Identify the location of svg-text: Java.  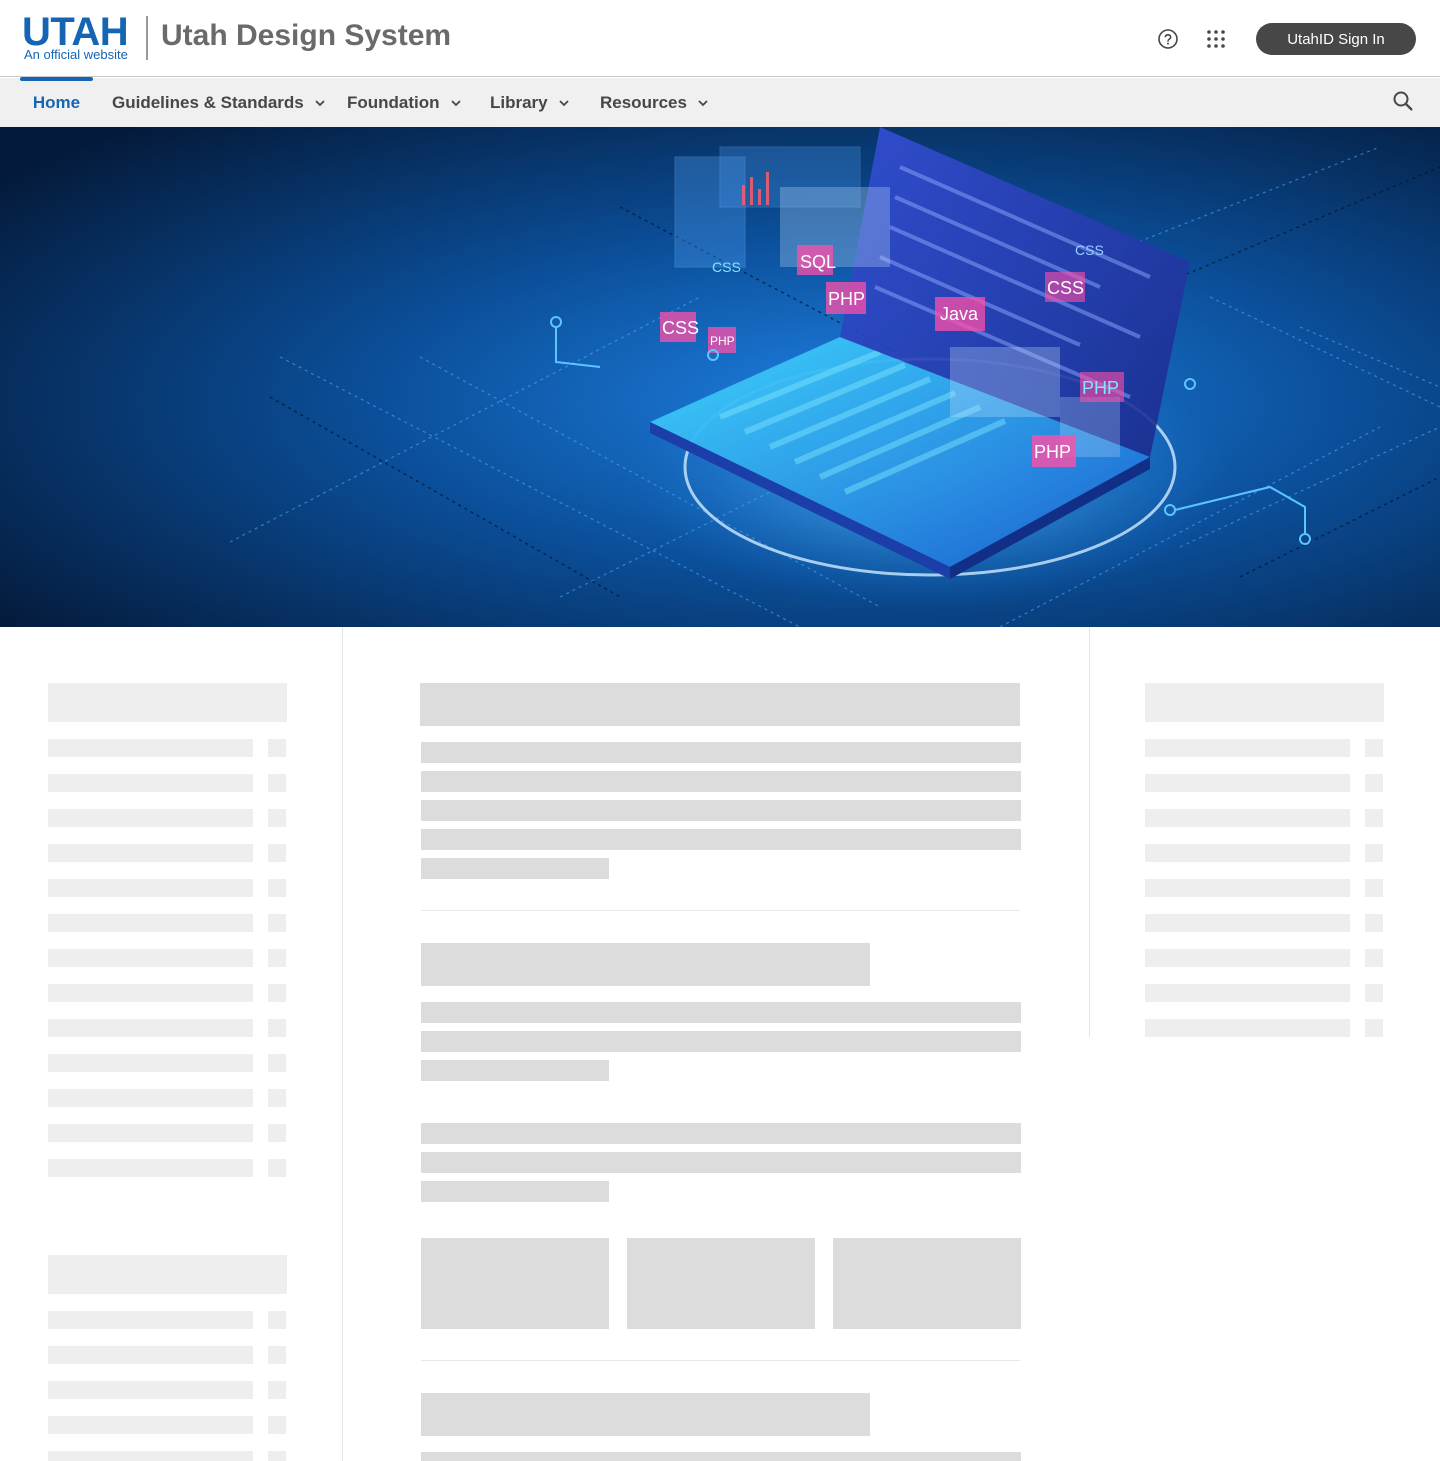
(959, 314).